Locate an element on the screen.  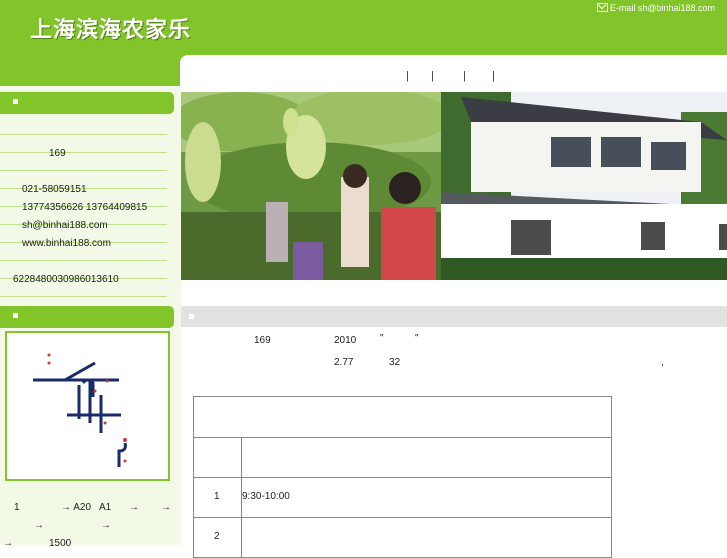
route-step: 1 is located at coordinates (17, 507).